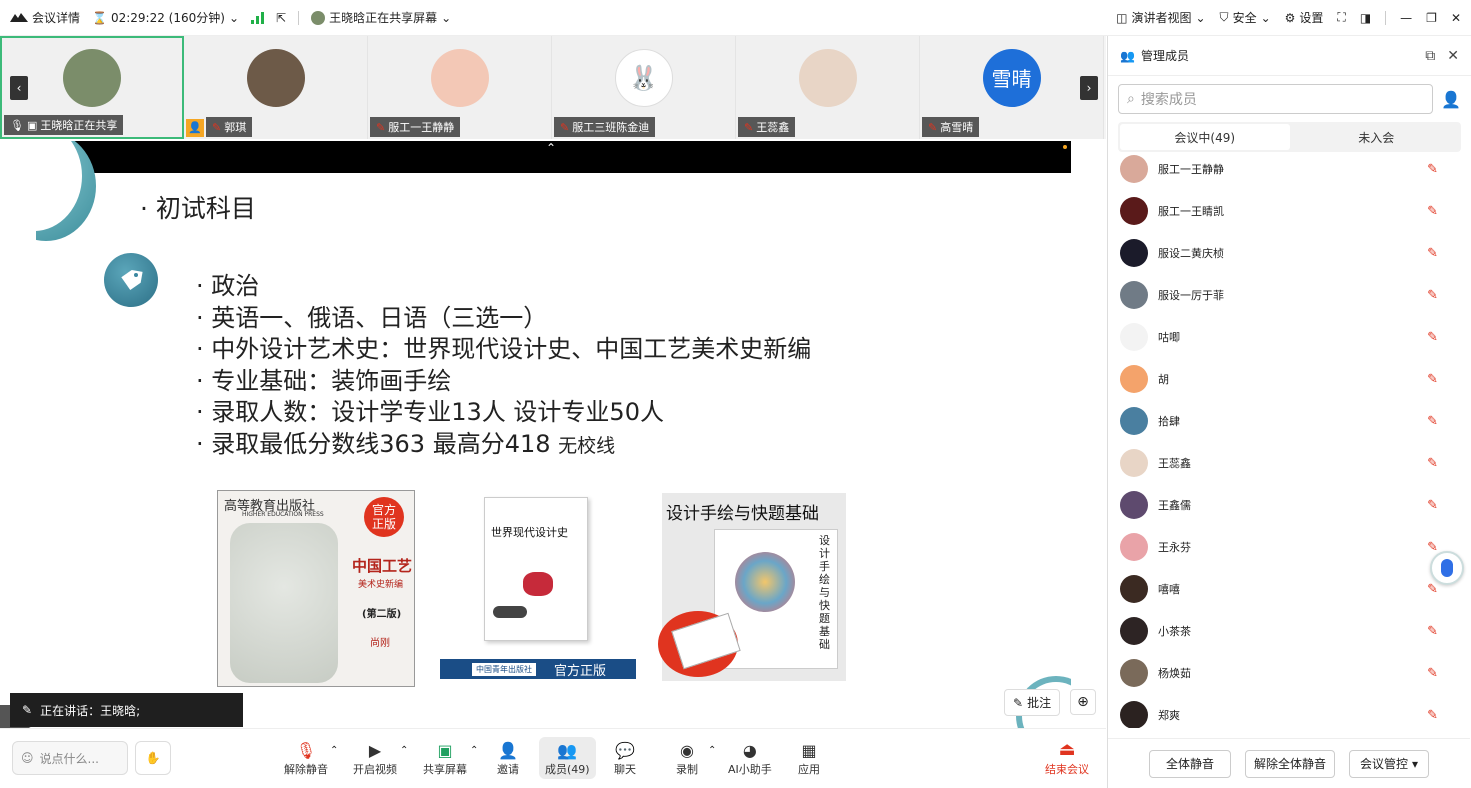 This screenshot has width=1471, height=788. Describe the element at coordinates (1447, 568) in the screenshot. I see `floating-mic-button` at that location.